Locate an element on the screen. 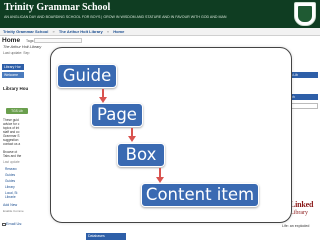 The width and height of the screenshot is (320, 240). breadcrumb-item: The Arthur Holt Library is located at coordinates (81, 31).